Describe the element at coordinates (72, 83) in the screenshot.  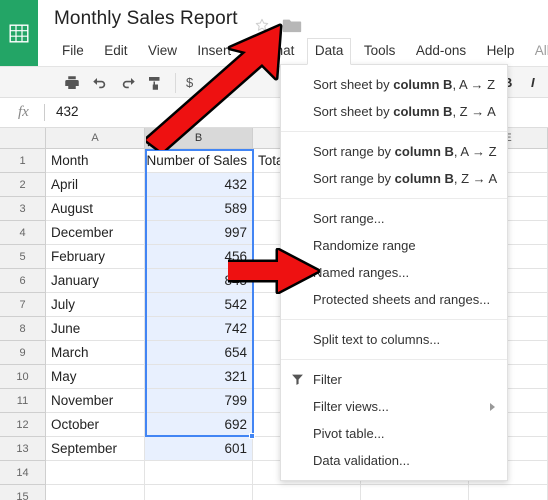
I see `print-icon` at that location.